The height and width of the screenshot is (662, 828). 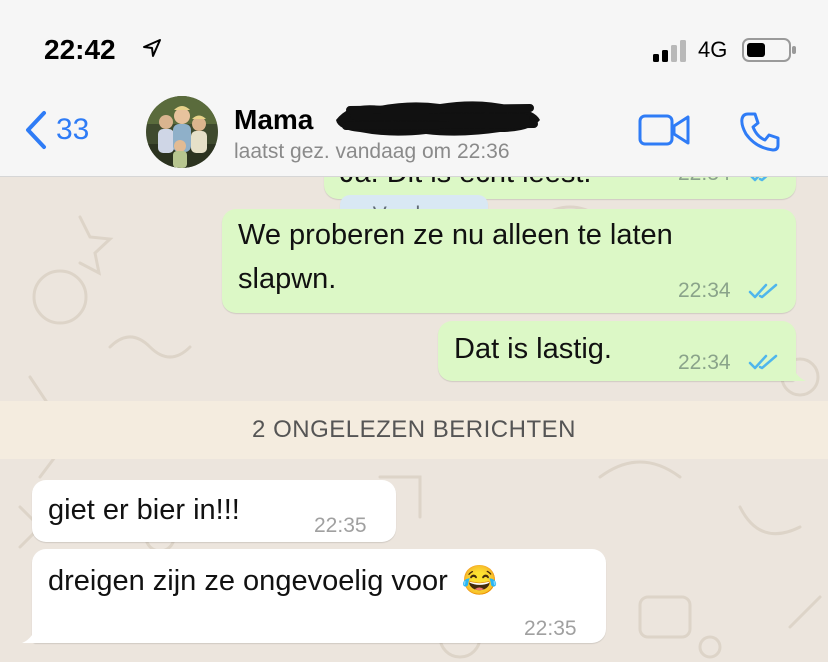 What do you see at coordinates (287, 279) in the screenshot?
I see `message-text-line: slapwn.` at bounding box center [287, 279].